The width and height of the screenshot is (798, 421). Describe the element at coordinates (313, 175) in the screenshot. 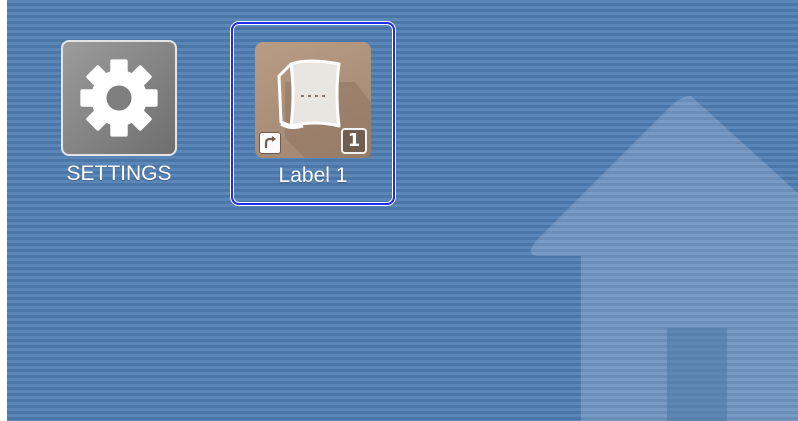

I see `label-1-label: Label 1` at that location.